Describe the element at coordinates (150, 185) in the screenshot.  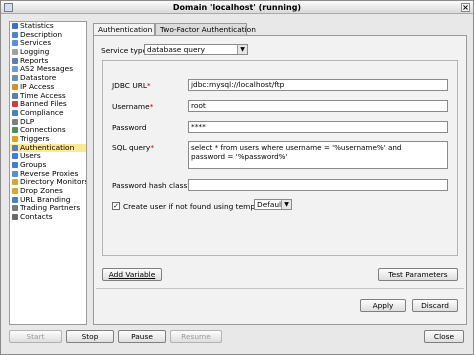
I see `password-hash-class-label: Password hash class` at that location.